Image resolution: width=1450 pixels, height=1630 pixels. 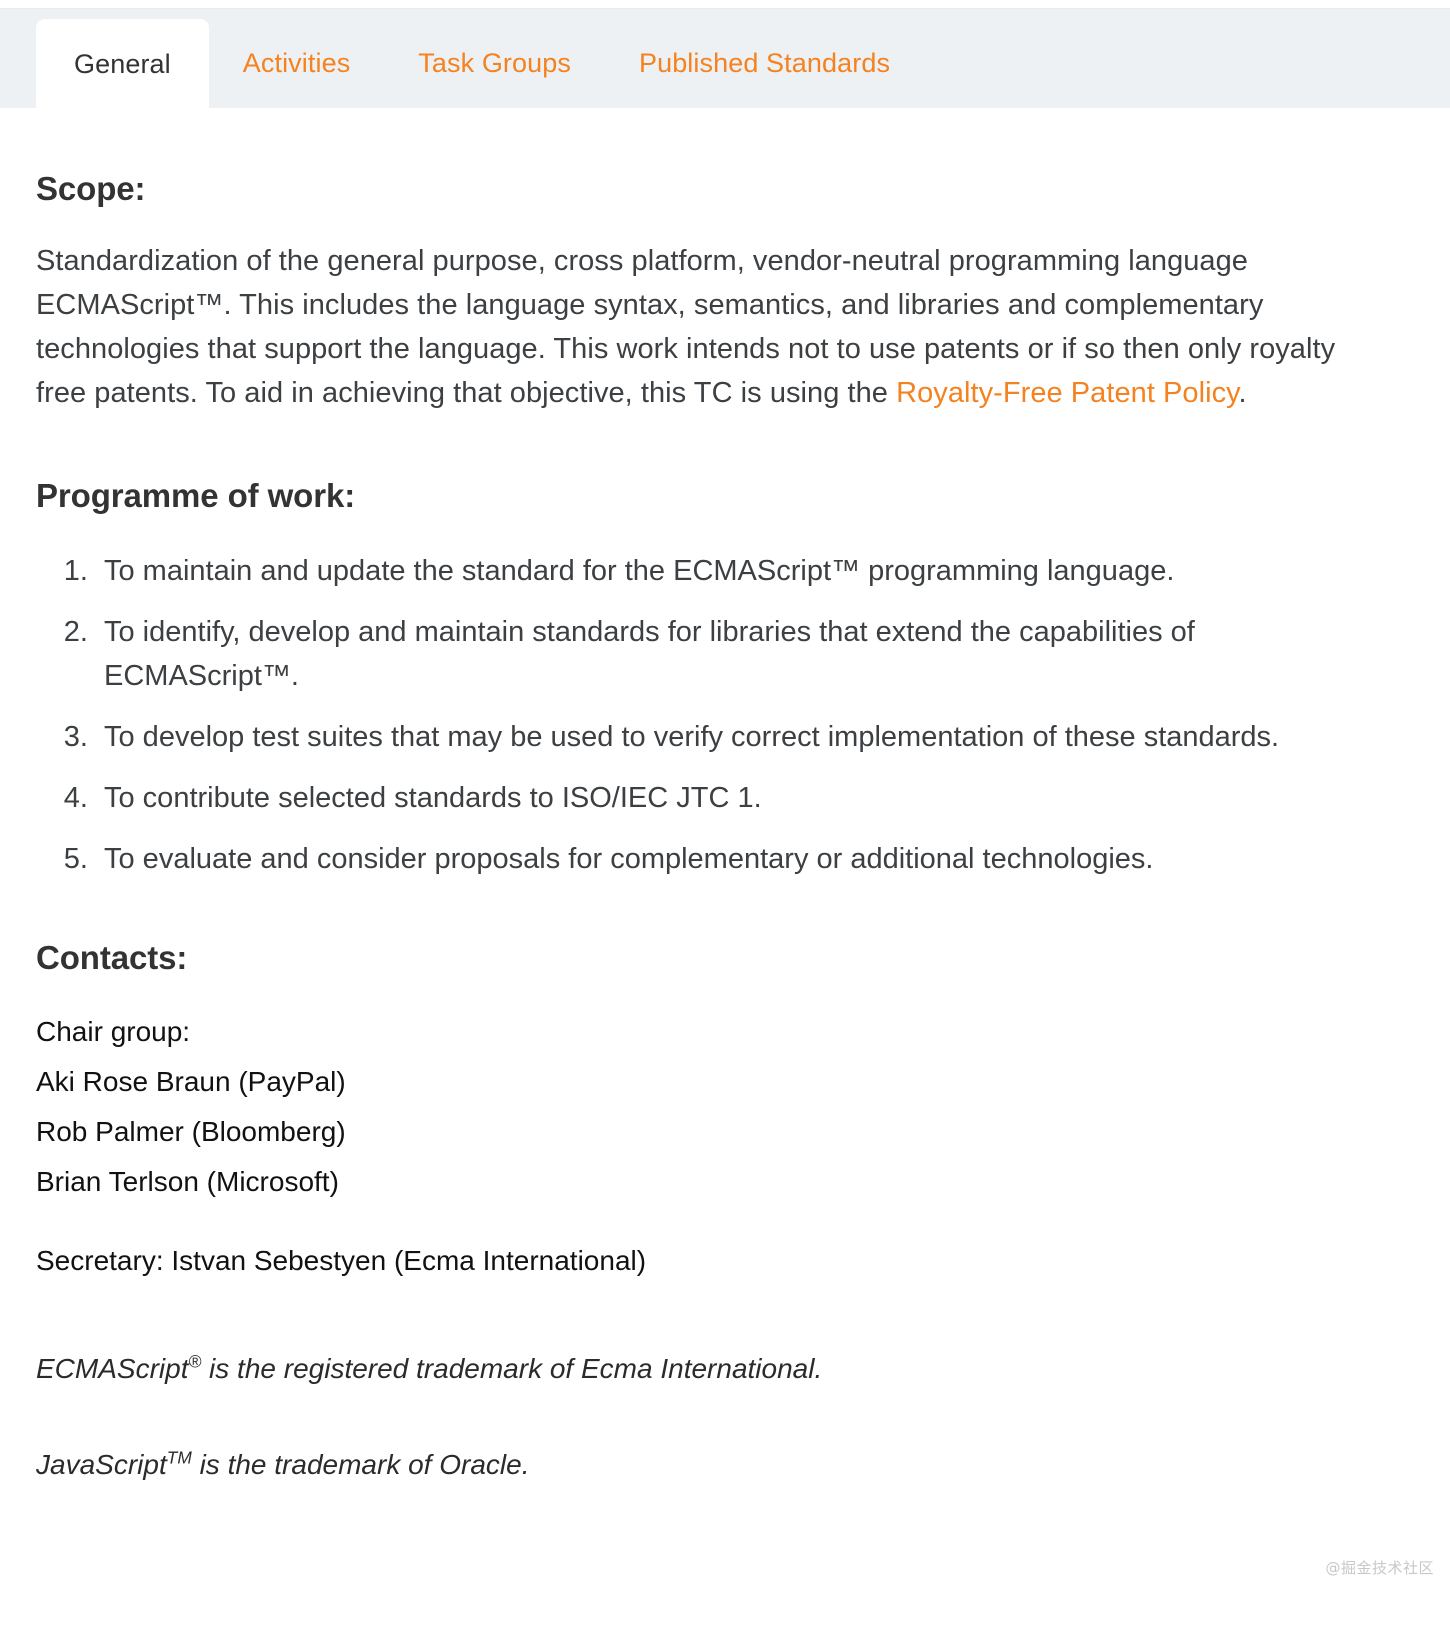 I want to click on chair-contact: Brian Terlson (Microsoft), so click(x=187, y=1181).